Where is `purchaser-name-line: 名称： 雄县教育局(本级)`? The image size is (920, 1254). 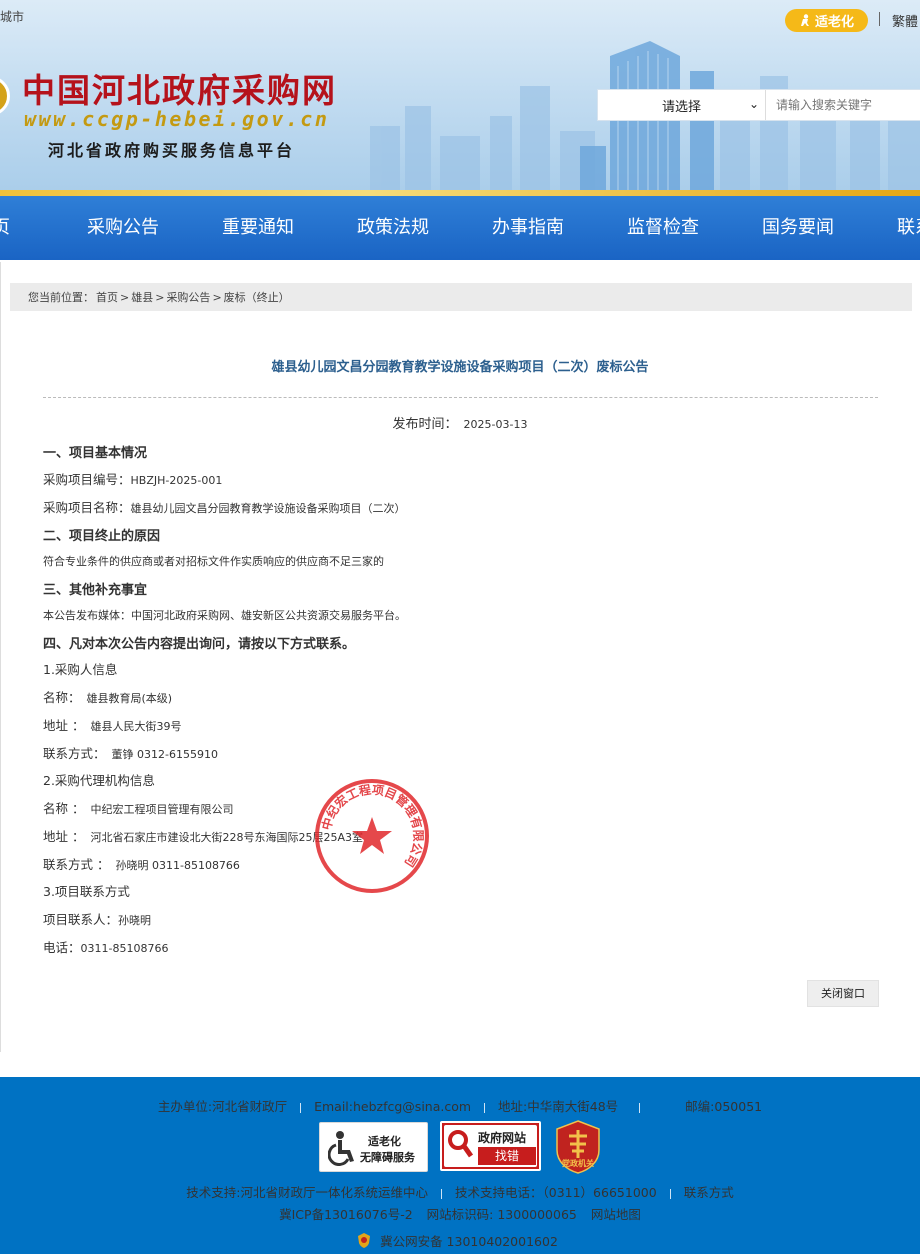 purchaser-name-line: 名称： 雄县教育局(本级) is located at coordinates (107, 696).